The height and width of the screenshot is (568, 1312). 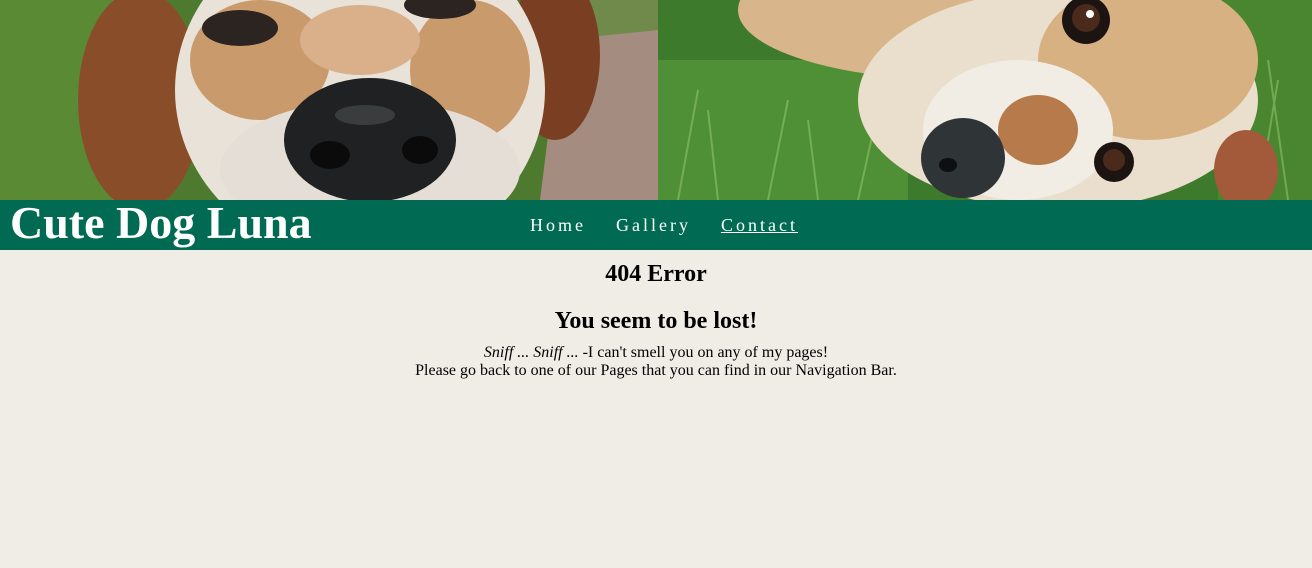 I want to click on error-code-heading: 404 Error, so click(x=656, y=274).